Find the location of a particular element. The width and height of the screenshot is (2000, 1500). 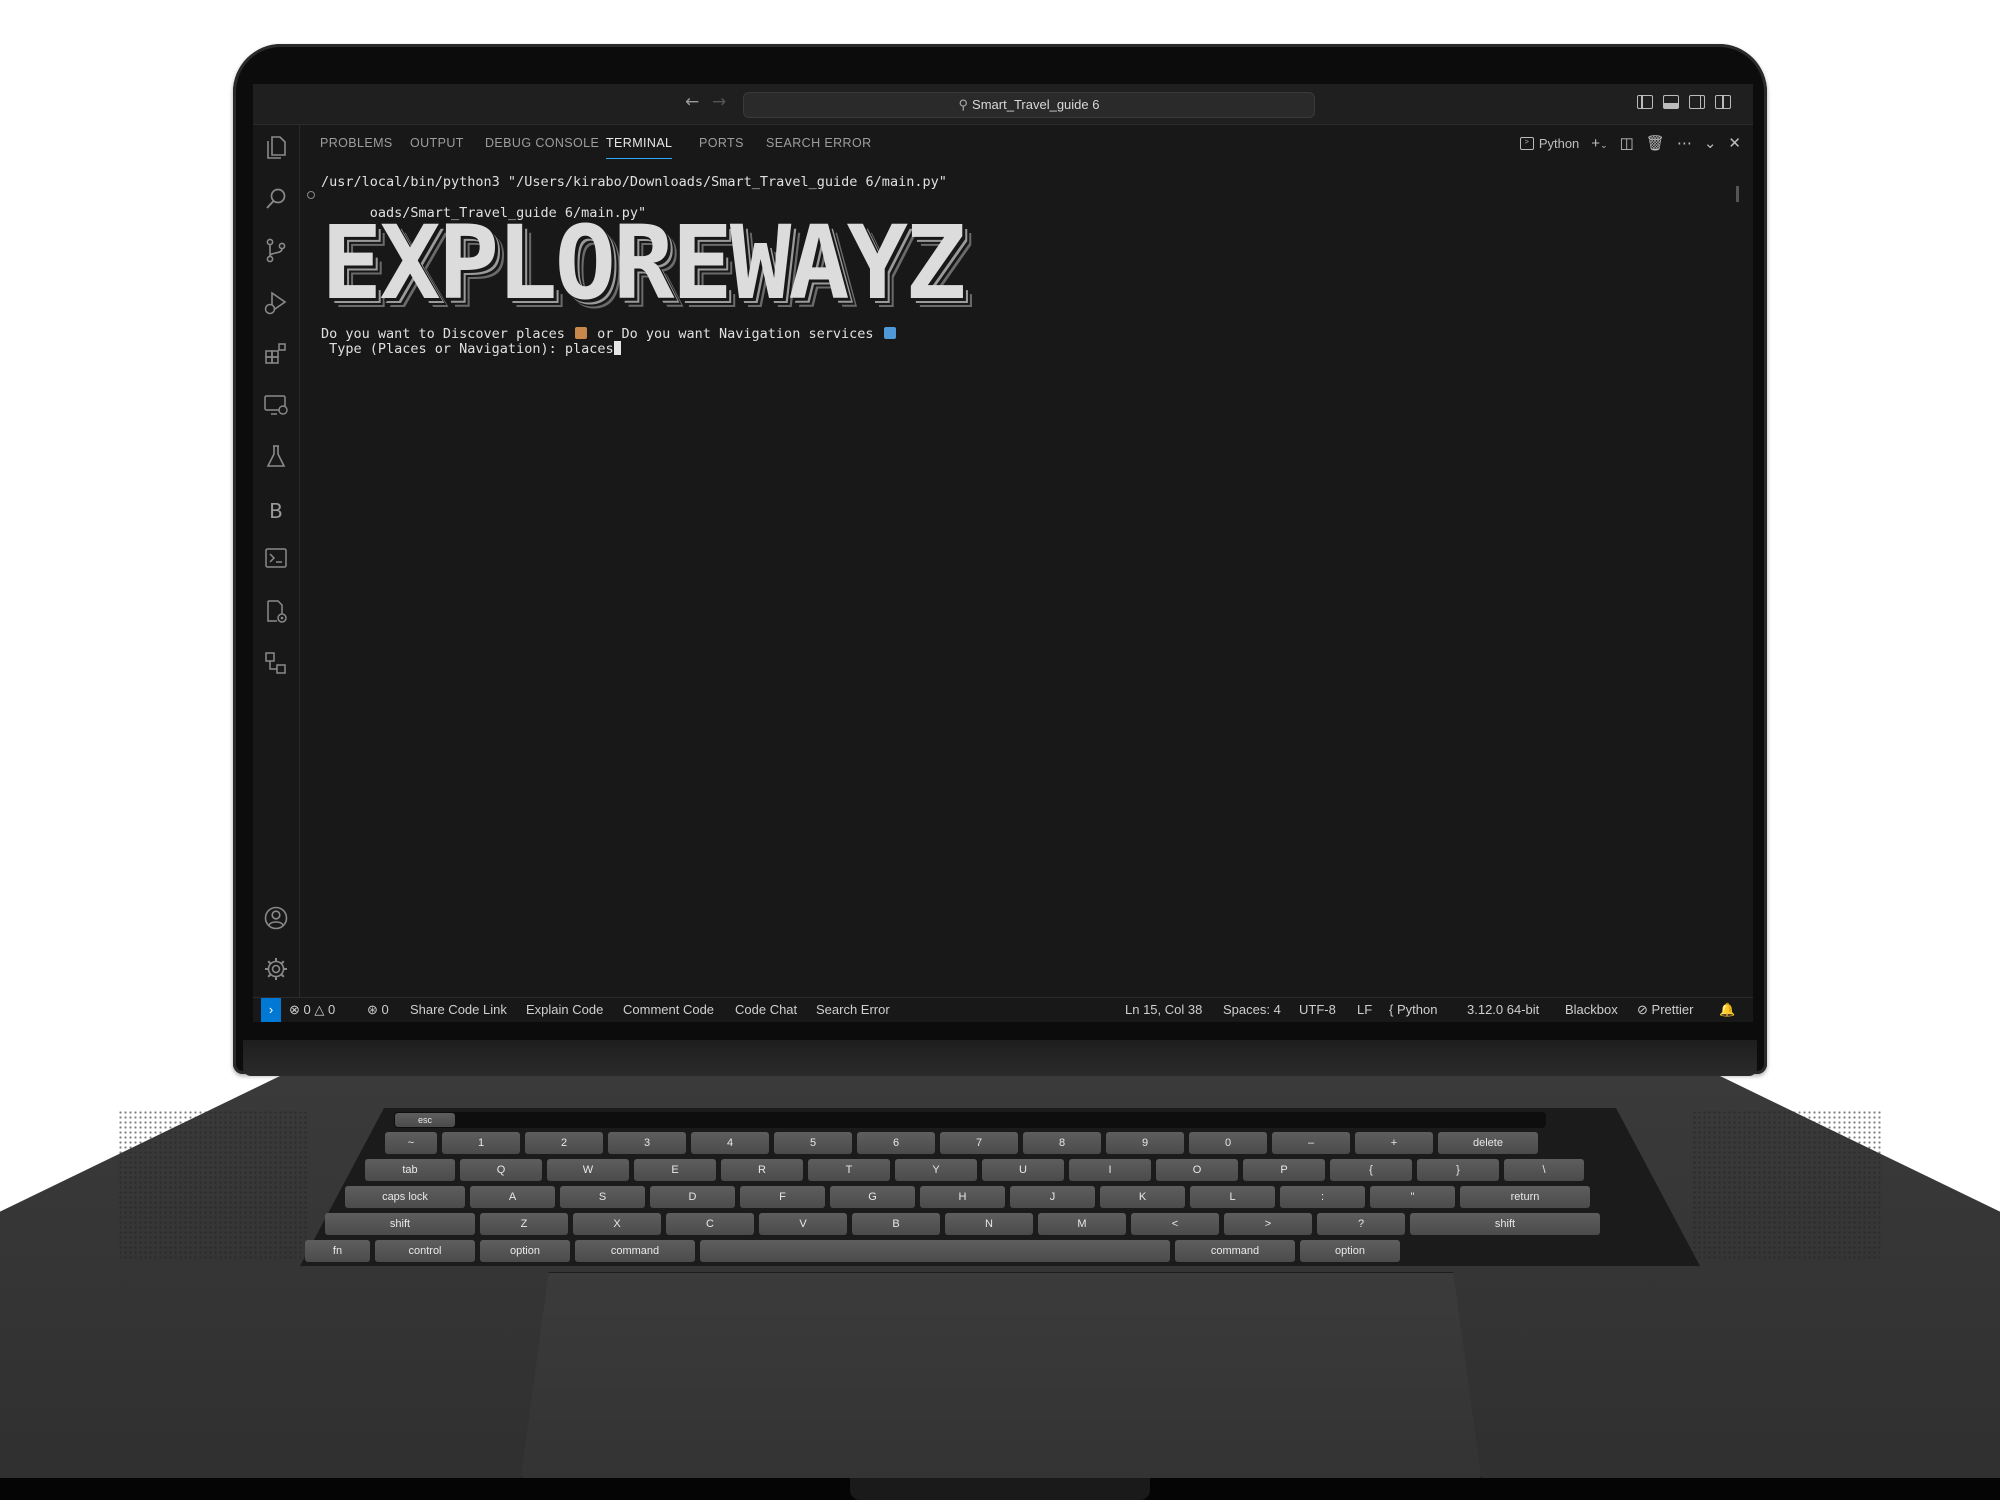

keyboard-key: S is located at coordinates (602, 1197).